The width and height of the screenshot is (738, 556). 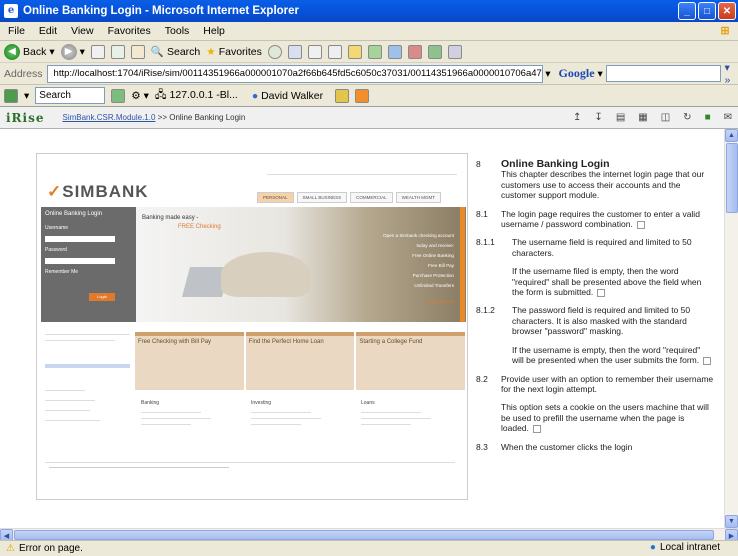 I want to click on horizontal-scrollbar: ◀ ▶, so click(x=369, y=535).